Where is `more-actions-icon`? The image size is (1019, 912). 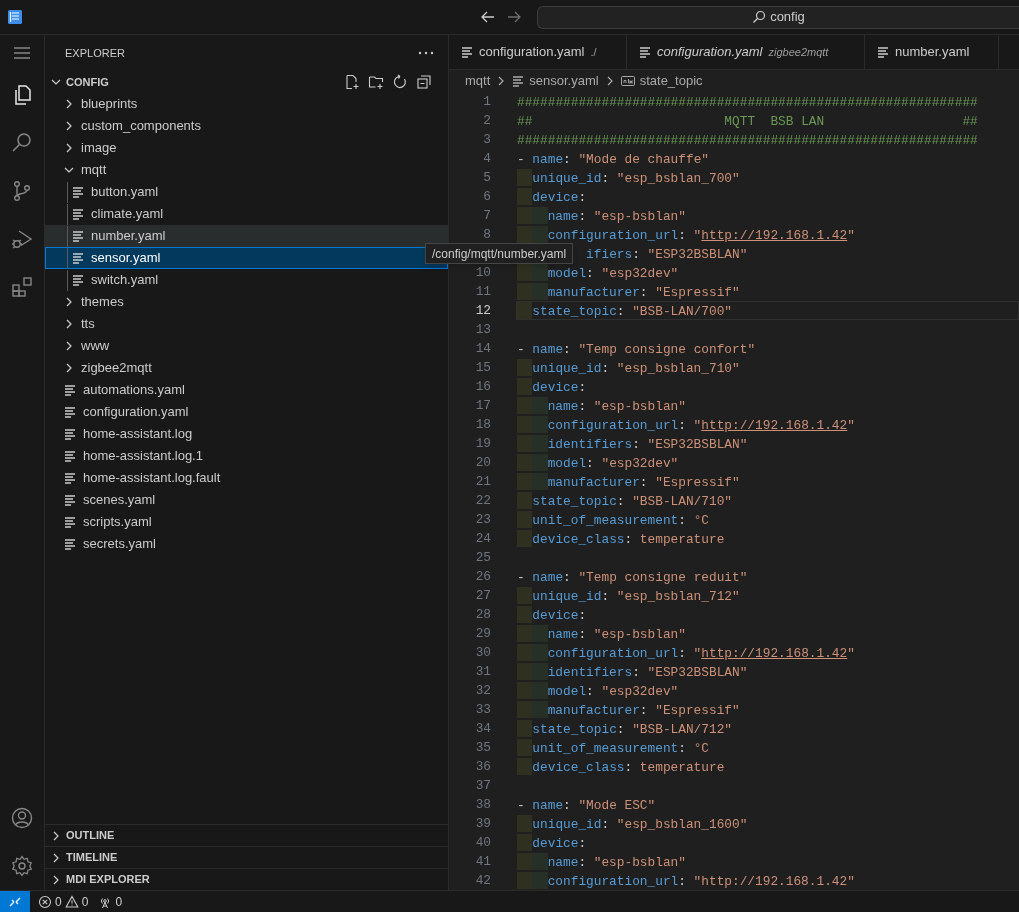 more-actions-icon is located at coordinates (426, 53).